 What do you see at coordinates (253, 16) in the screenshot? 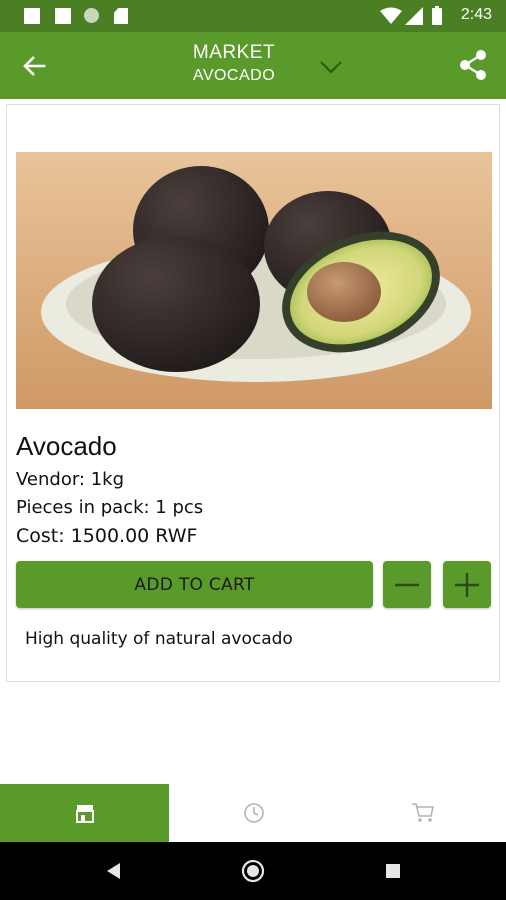
I see `status-bar: 2:43` at bounding box center [253, 16].